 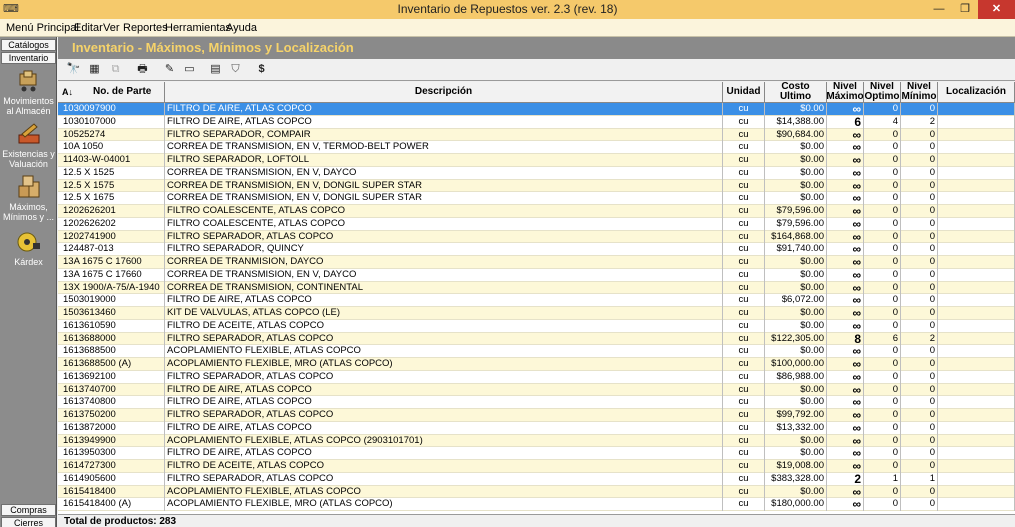 What do you see at coordinates (88, 28) in the screenshot?
I see `menu-editar: Editar` at bounding box center [88, 28].